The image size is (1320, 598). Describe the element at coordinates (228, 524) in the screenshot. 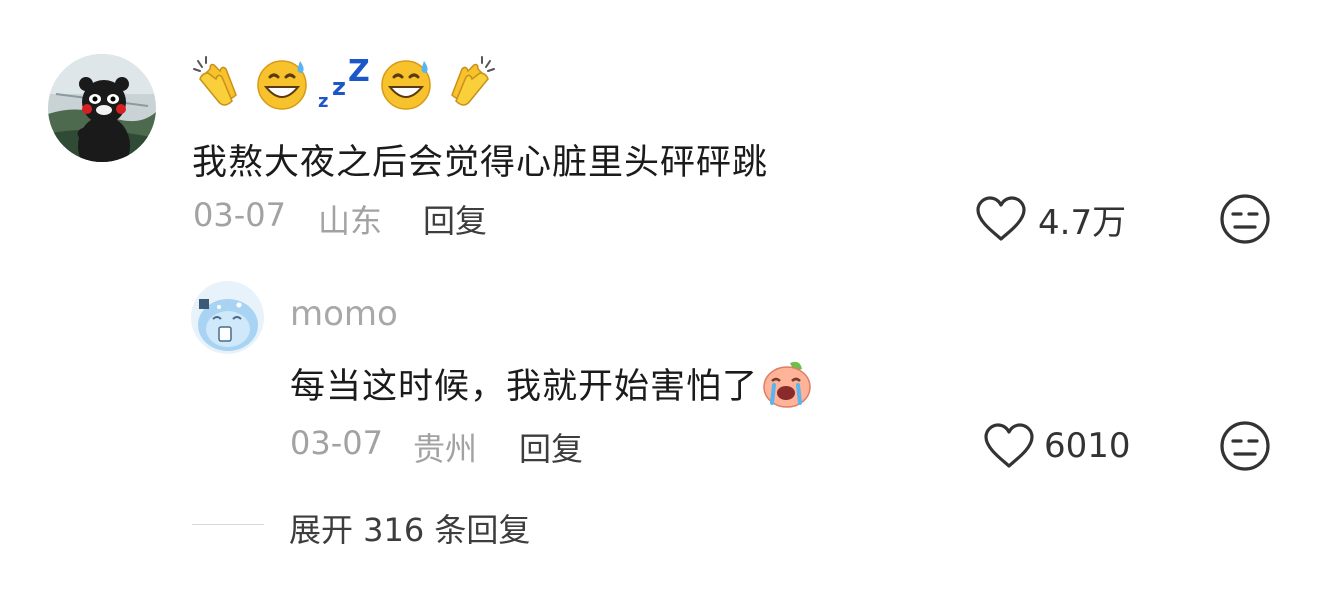

I see `expand-divider` at that location.